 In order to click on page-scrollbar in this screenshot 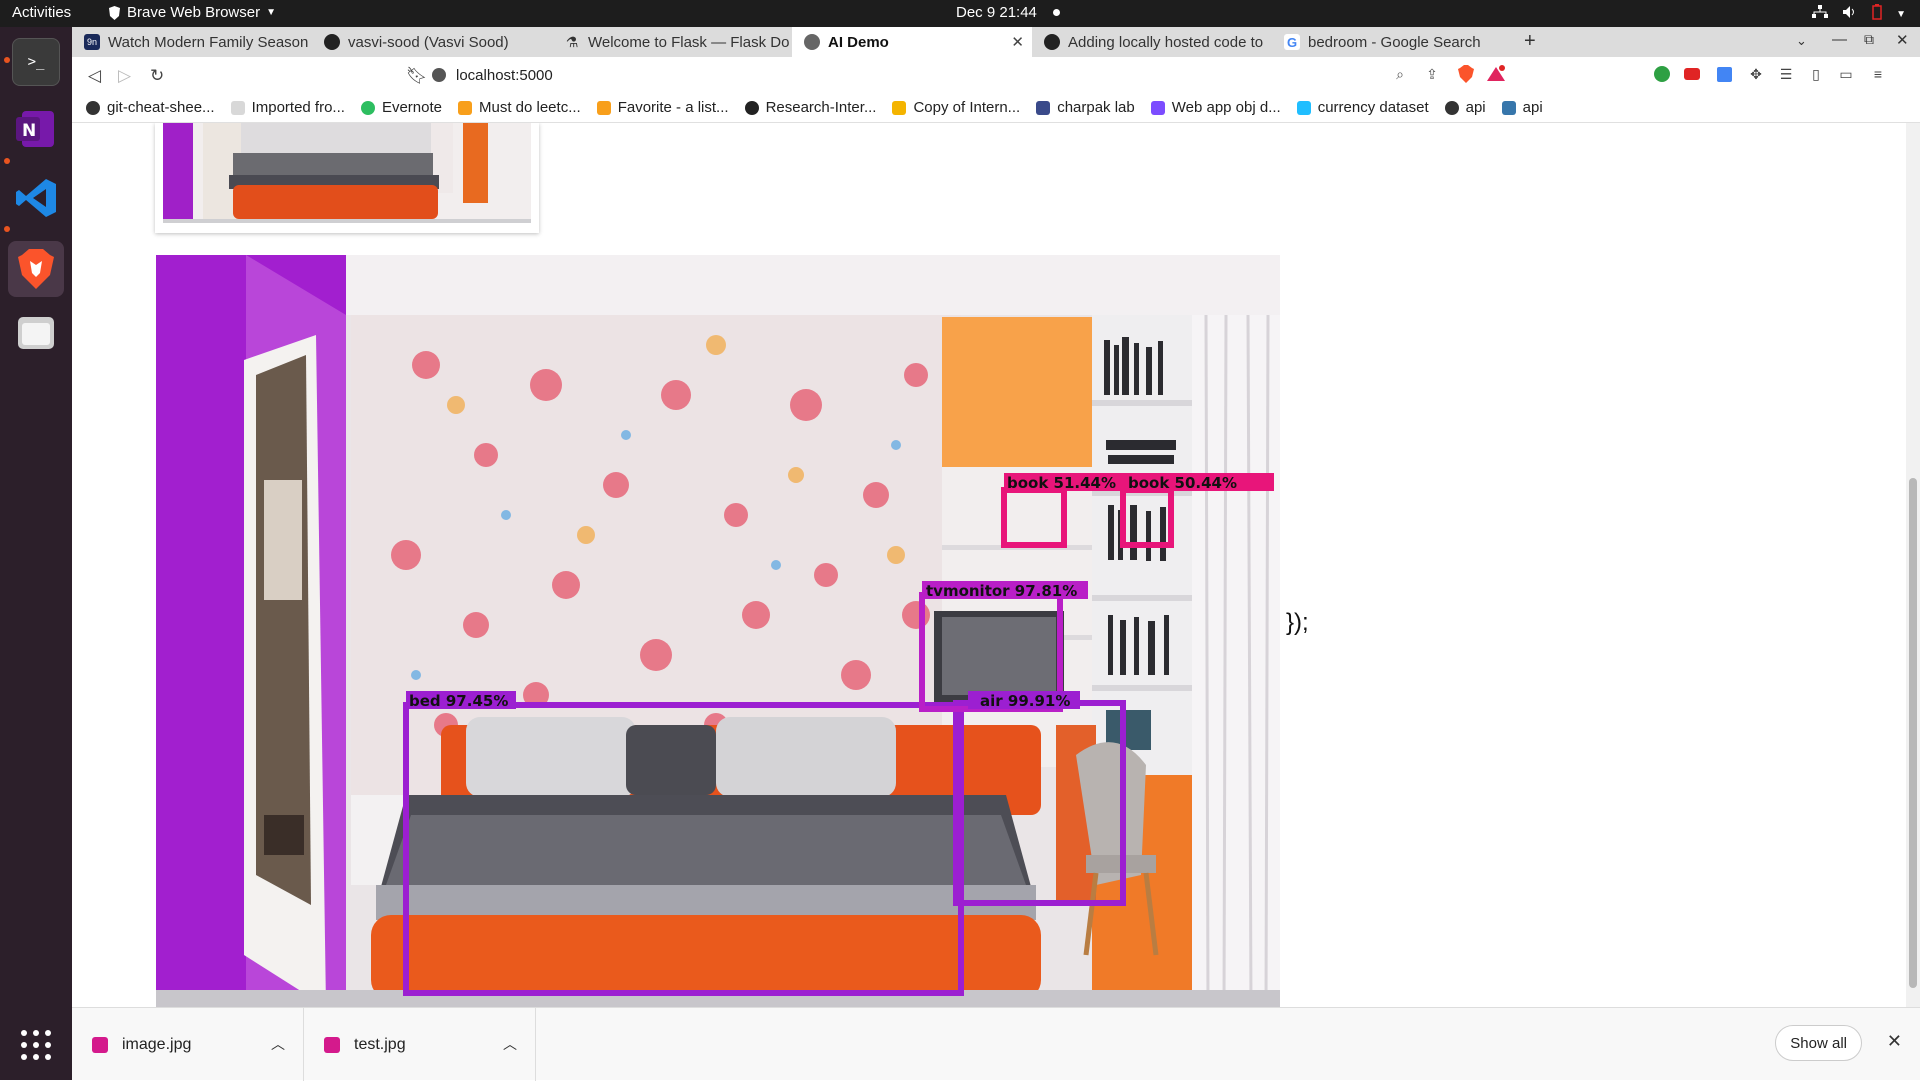, I will do `click(1913, 565)`.